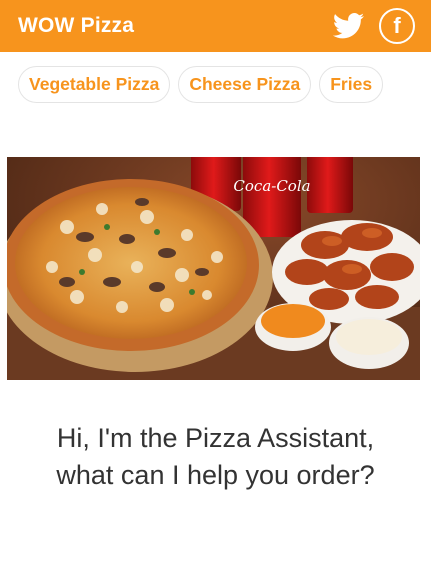  Describe the element at coordinates (351, 84) in the screenshot. I see `chip-fries: Fries` at that location.